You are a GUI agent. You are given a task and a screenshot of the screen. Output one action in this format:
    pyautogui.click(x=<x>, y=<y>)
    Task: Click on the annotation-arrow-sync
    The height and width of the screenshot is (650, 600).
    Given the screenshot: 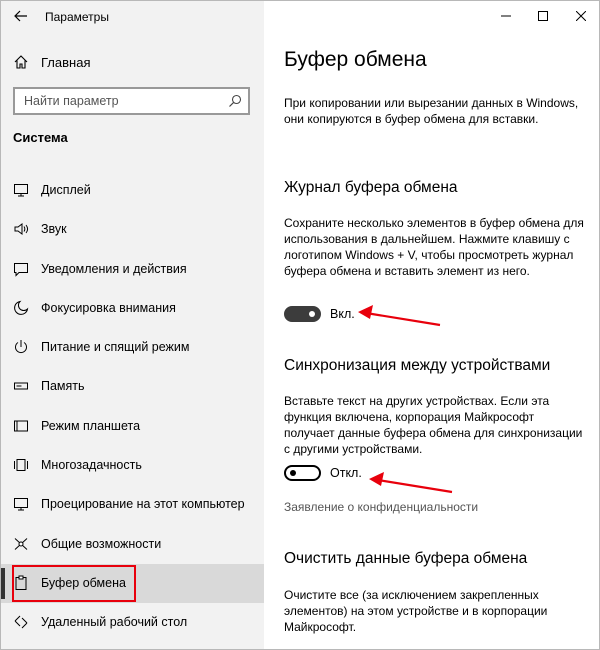 What is the action you would take?
    pyautogui.click(x=411, y=483)
    